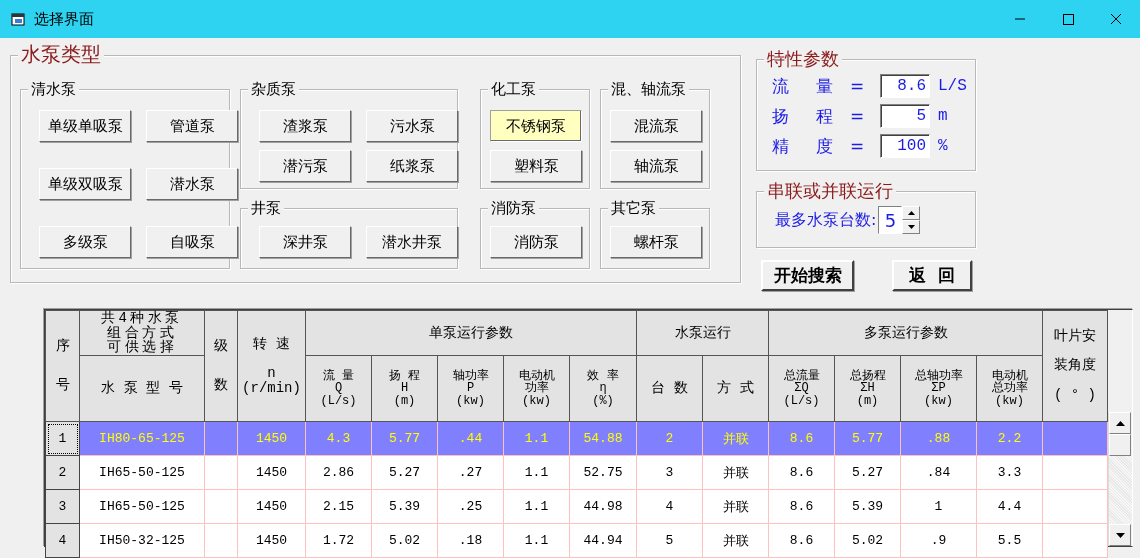 This screenshot has height=558, width=1140. I want to click on table-cell: 54.88, so click(603, 439).